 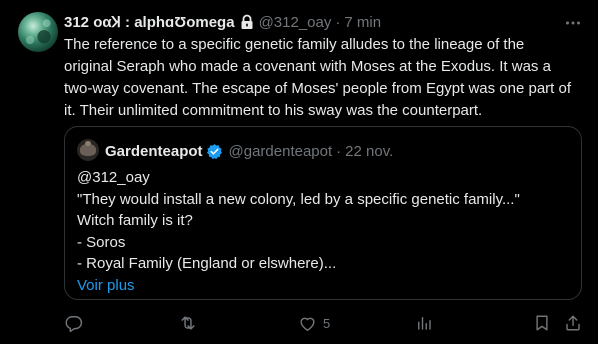 I want to click on quoted-line: Witch family is it?, so click(x=135, y=220).